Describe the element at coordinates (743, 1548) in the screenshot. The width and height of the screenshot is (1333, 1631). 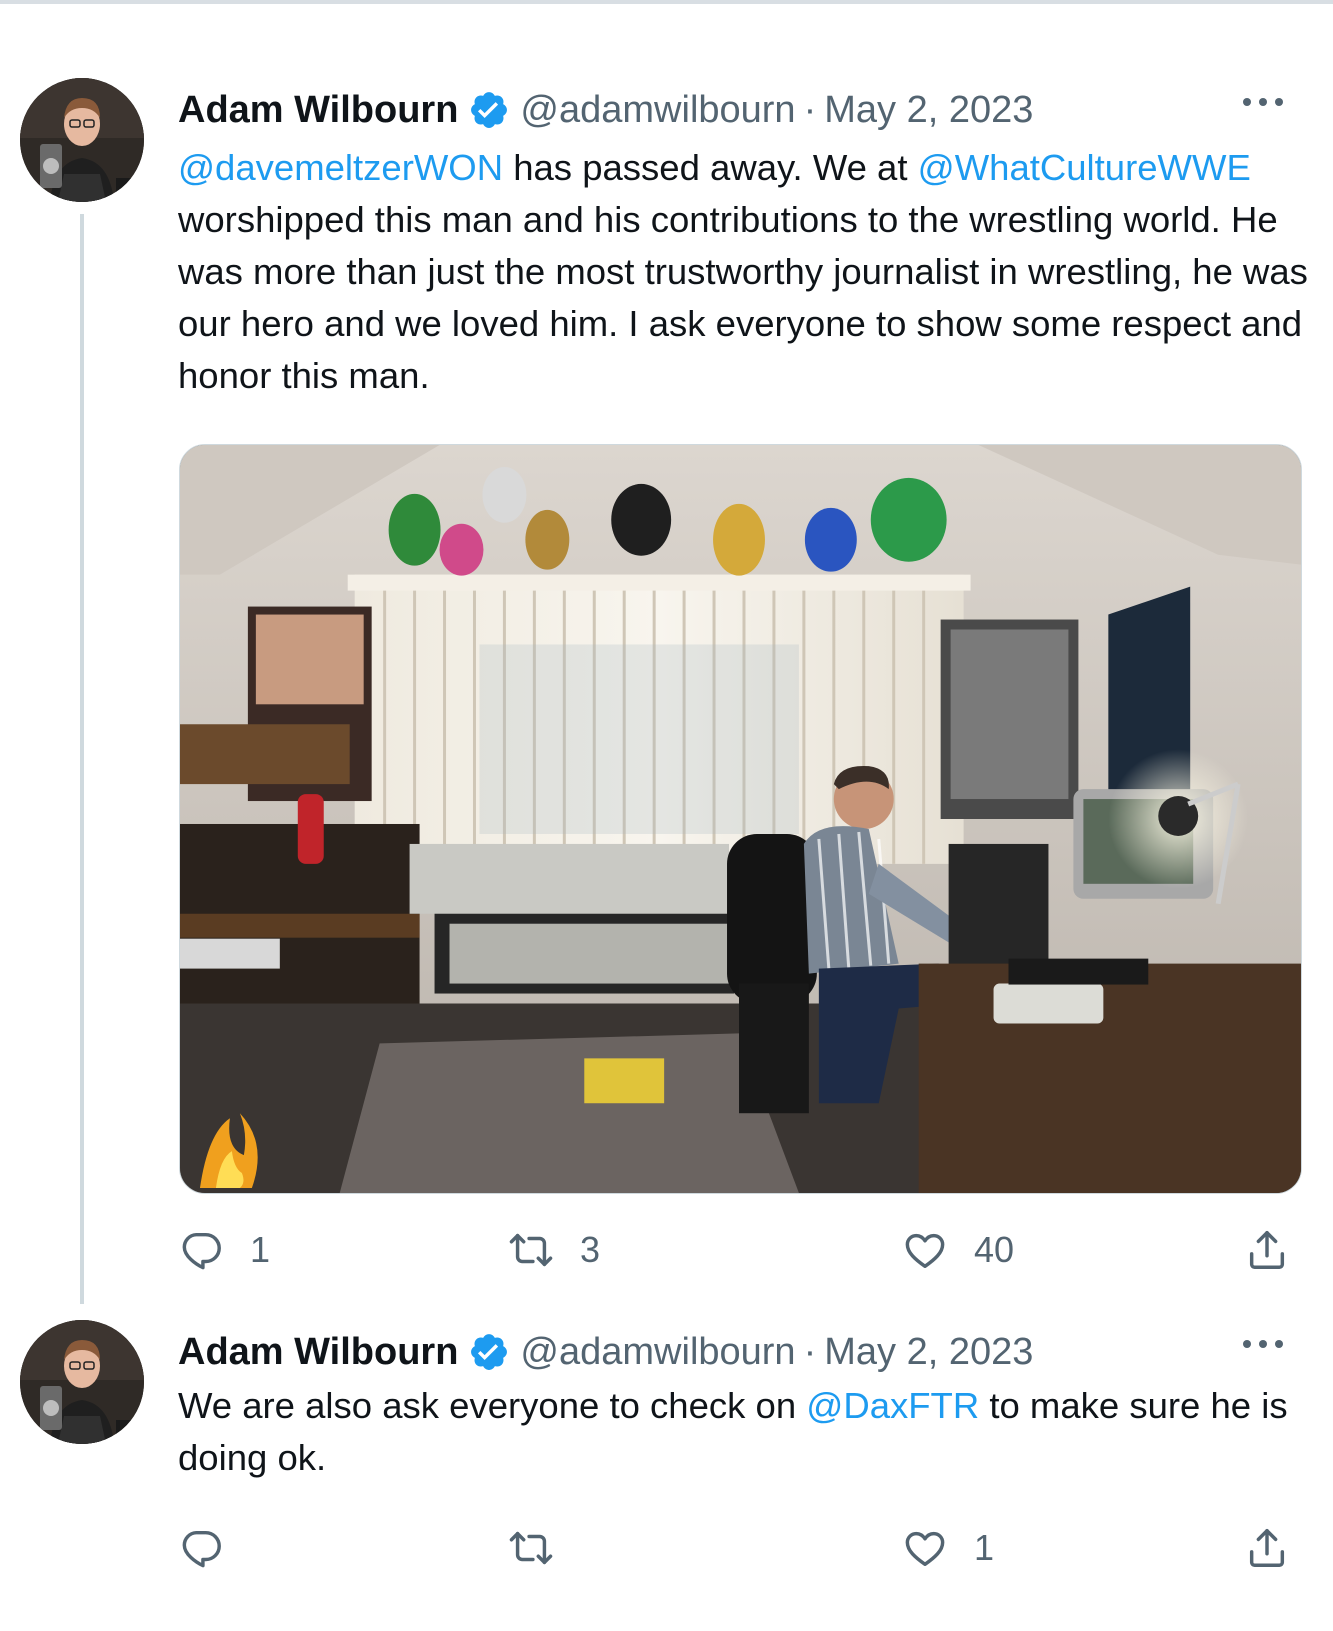
I see `tweet-actions: 1` at that location.